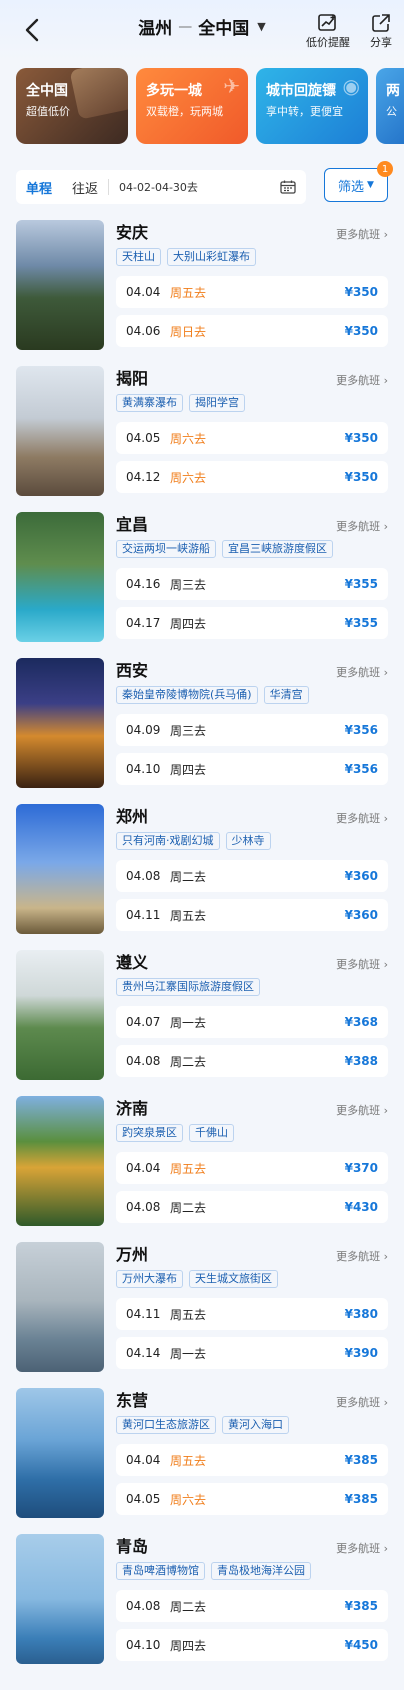 The width and height of the screenshot is (404, 1690). What do you see at coordinates (192, 106) in the screenshot?
I see `promo-card-two-cities: ✈ 多玩一城 双载橙，玩两城` at bounding box center [192, 106].